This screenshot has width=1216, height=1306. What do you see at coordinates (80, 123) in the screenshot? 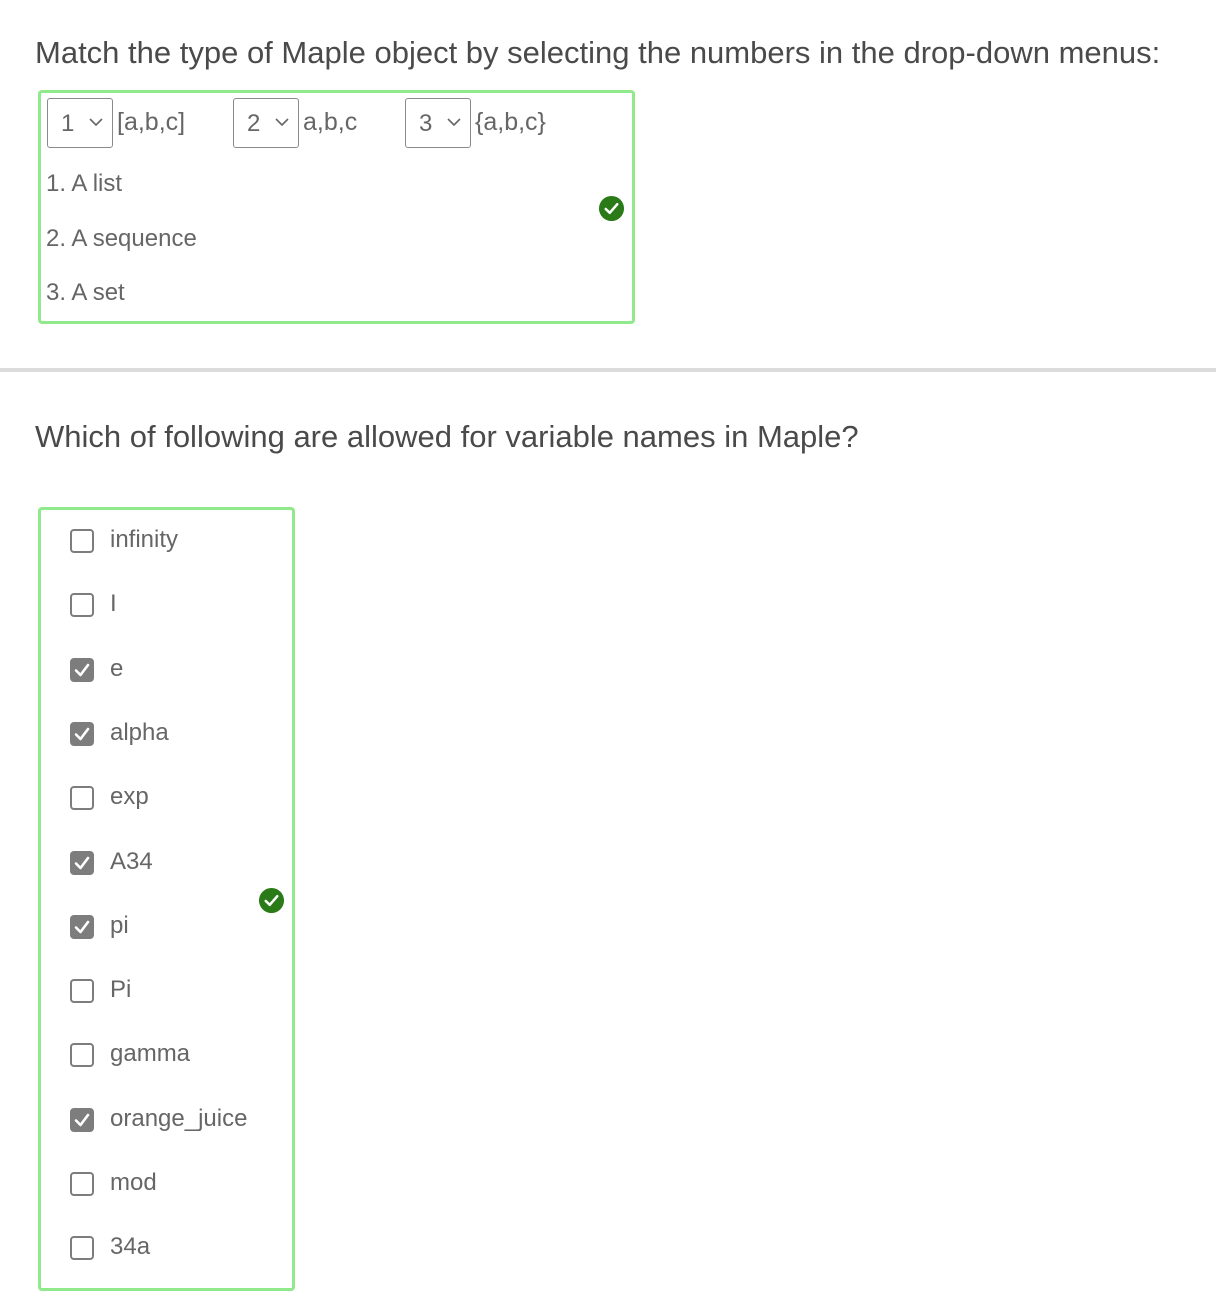
I see `dropdown-select-1: 1` at bounding box center [80, 123].